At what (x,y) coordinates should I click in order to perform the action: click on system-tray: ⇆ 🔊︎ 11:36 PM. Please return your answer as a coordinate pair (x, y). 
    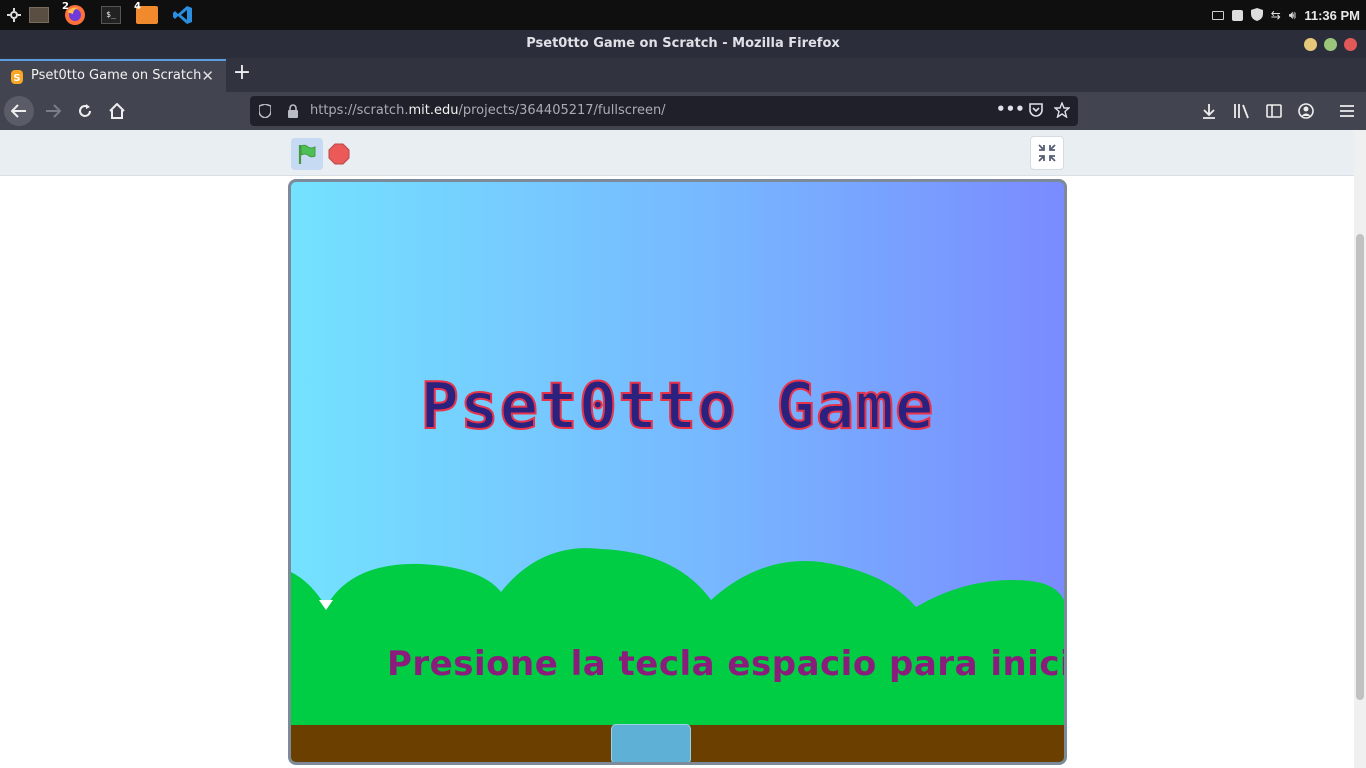
    Looking at the image, I should click on (1285, 15).